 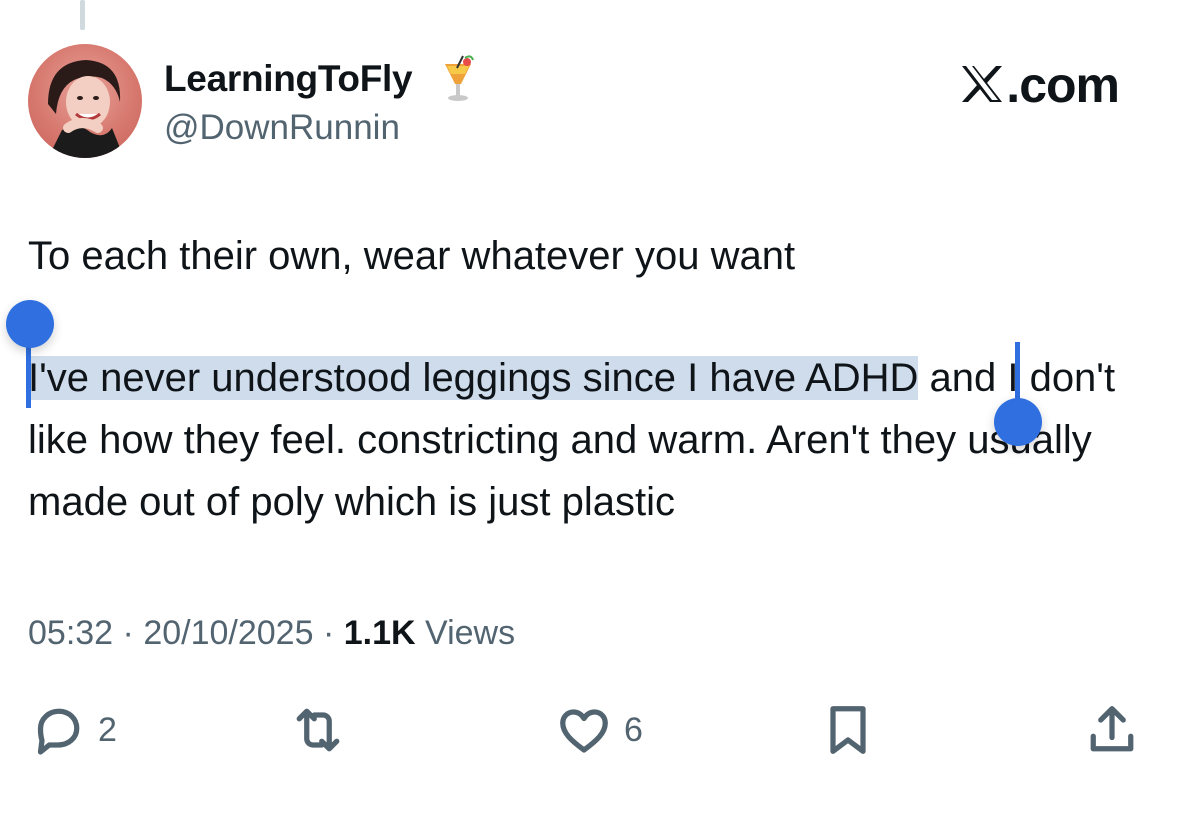 I want to click on post-date: 20/10/2025, so click(x=228, y=633).